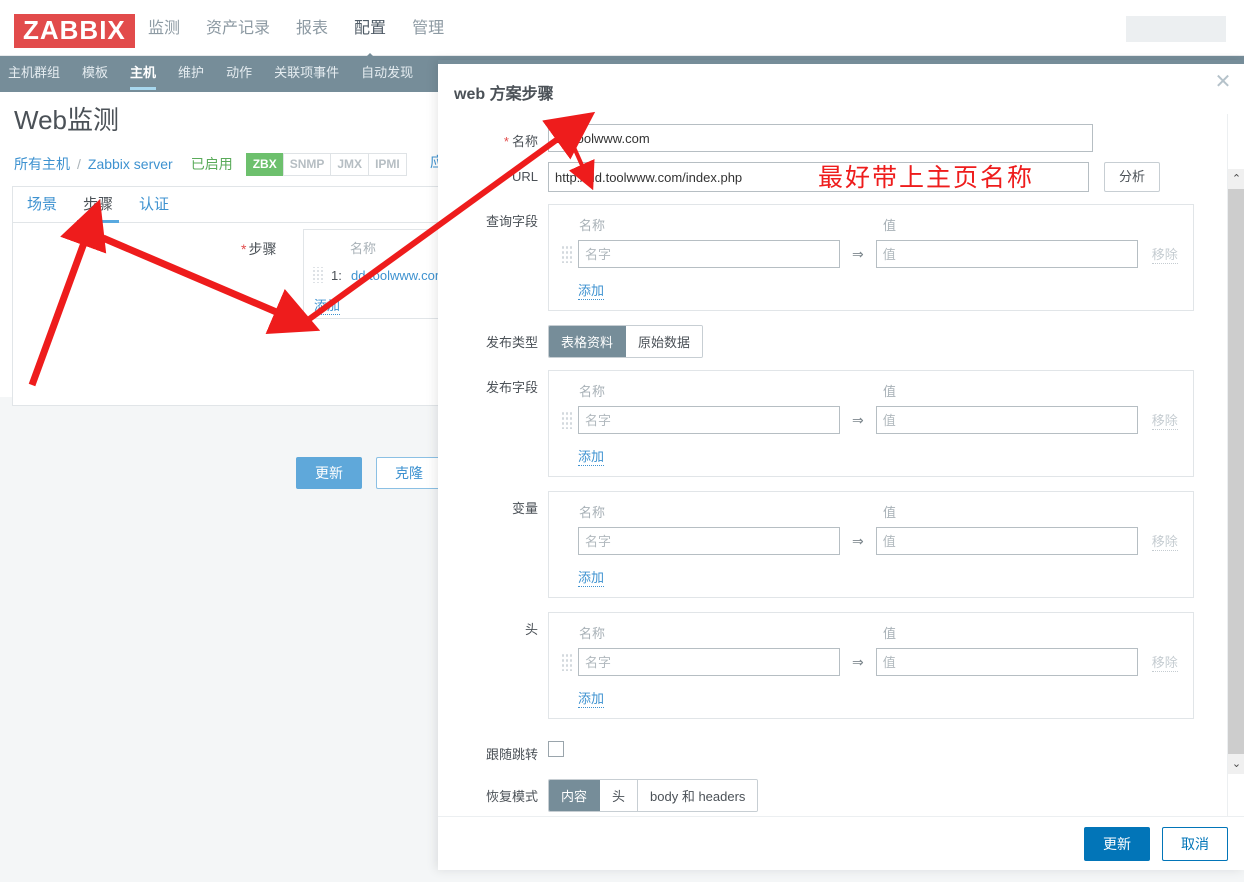  Describe the element at coordinates (1164, 662) in the screenshot. I see `header-remove-link: 移除` at that location.